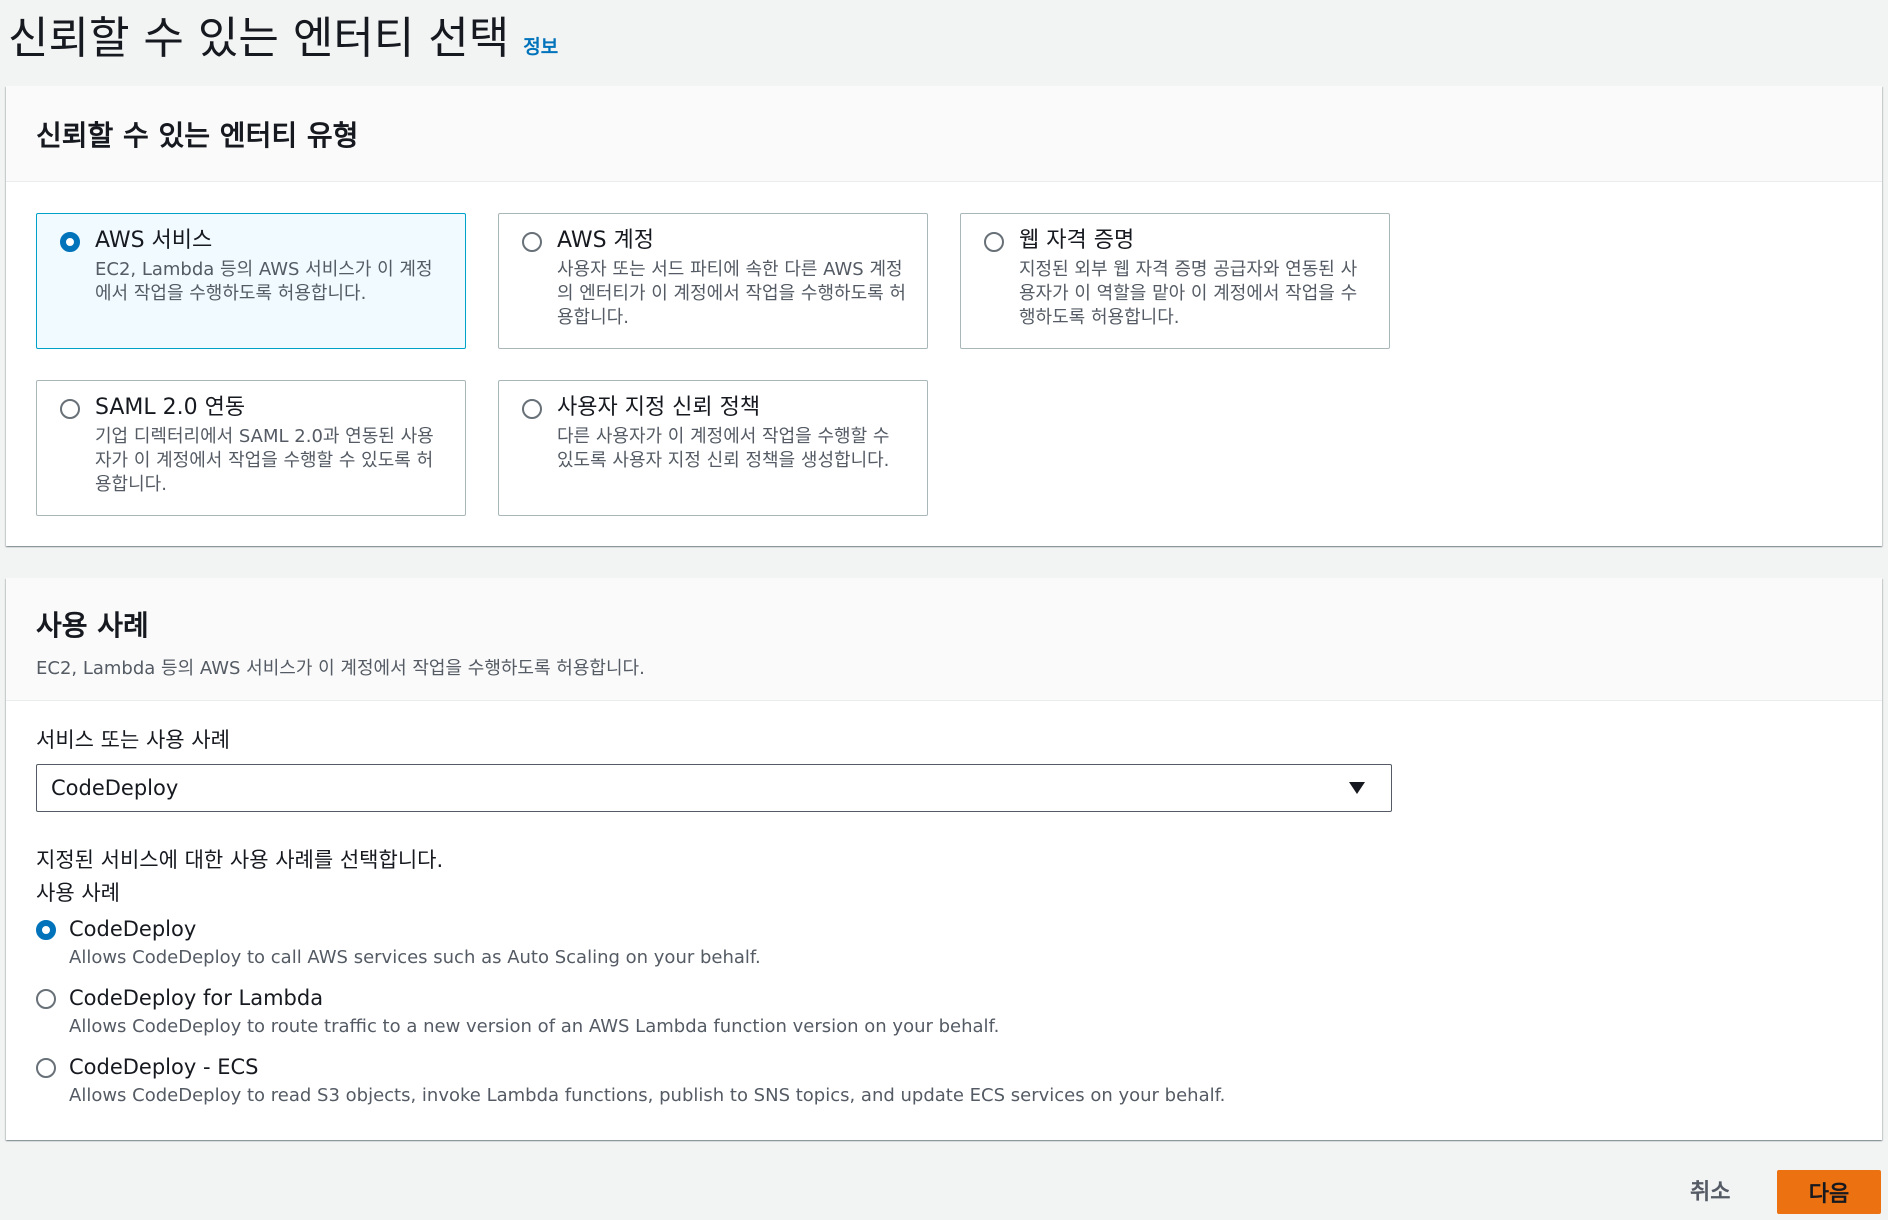 This screenshot has width=1888, height=1220. What do you see at coordinates (944, 134) in the screenshot?
I see `trusted-entity-panel-header: 신뢰할 수 있는 엔터티 유형` at bounding box center [944, 134].